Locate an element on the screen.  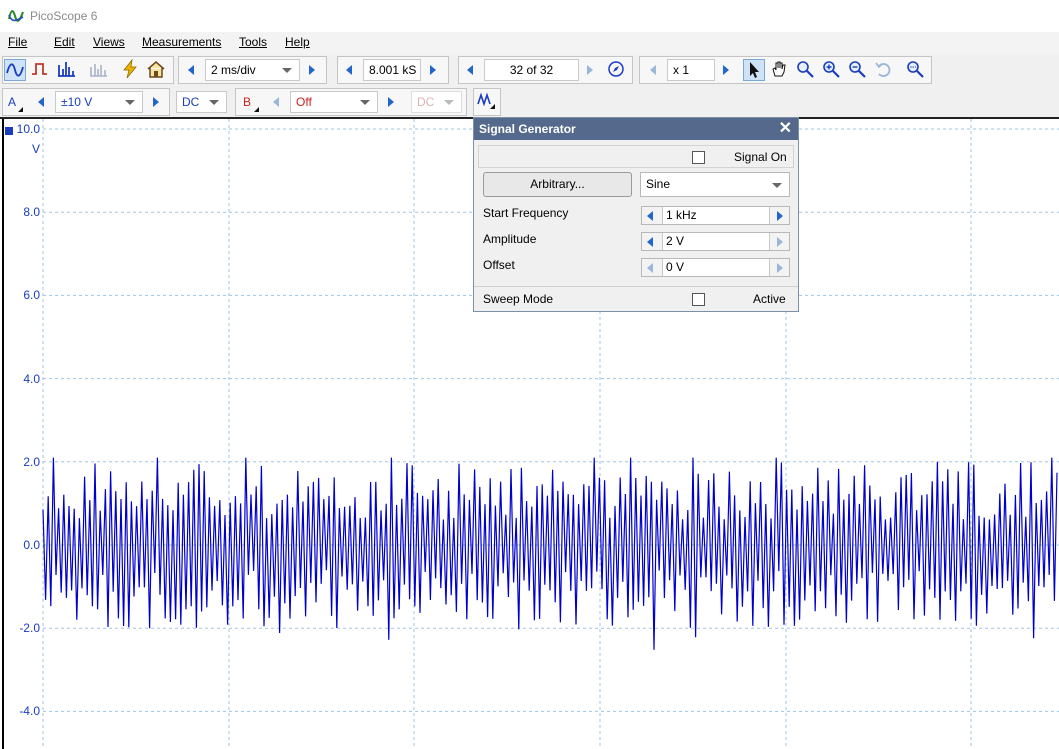
signal-generator-button is located at coordinates (487, 101).